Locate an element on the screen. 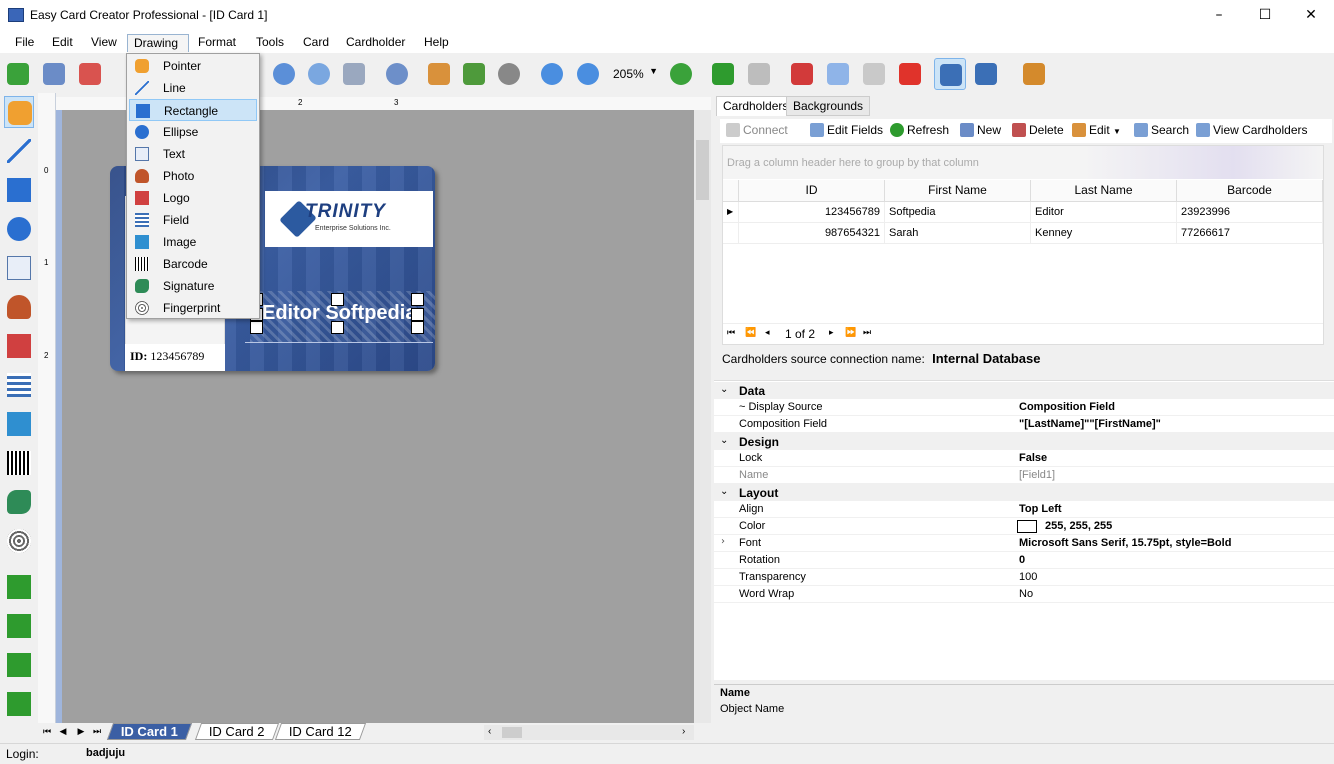 The image size is (1334, 764). drawing-menu-logo: Logo is located at coordinates (193, 198).